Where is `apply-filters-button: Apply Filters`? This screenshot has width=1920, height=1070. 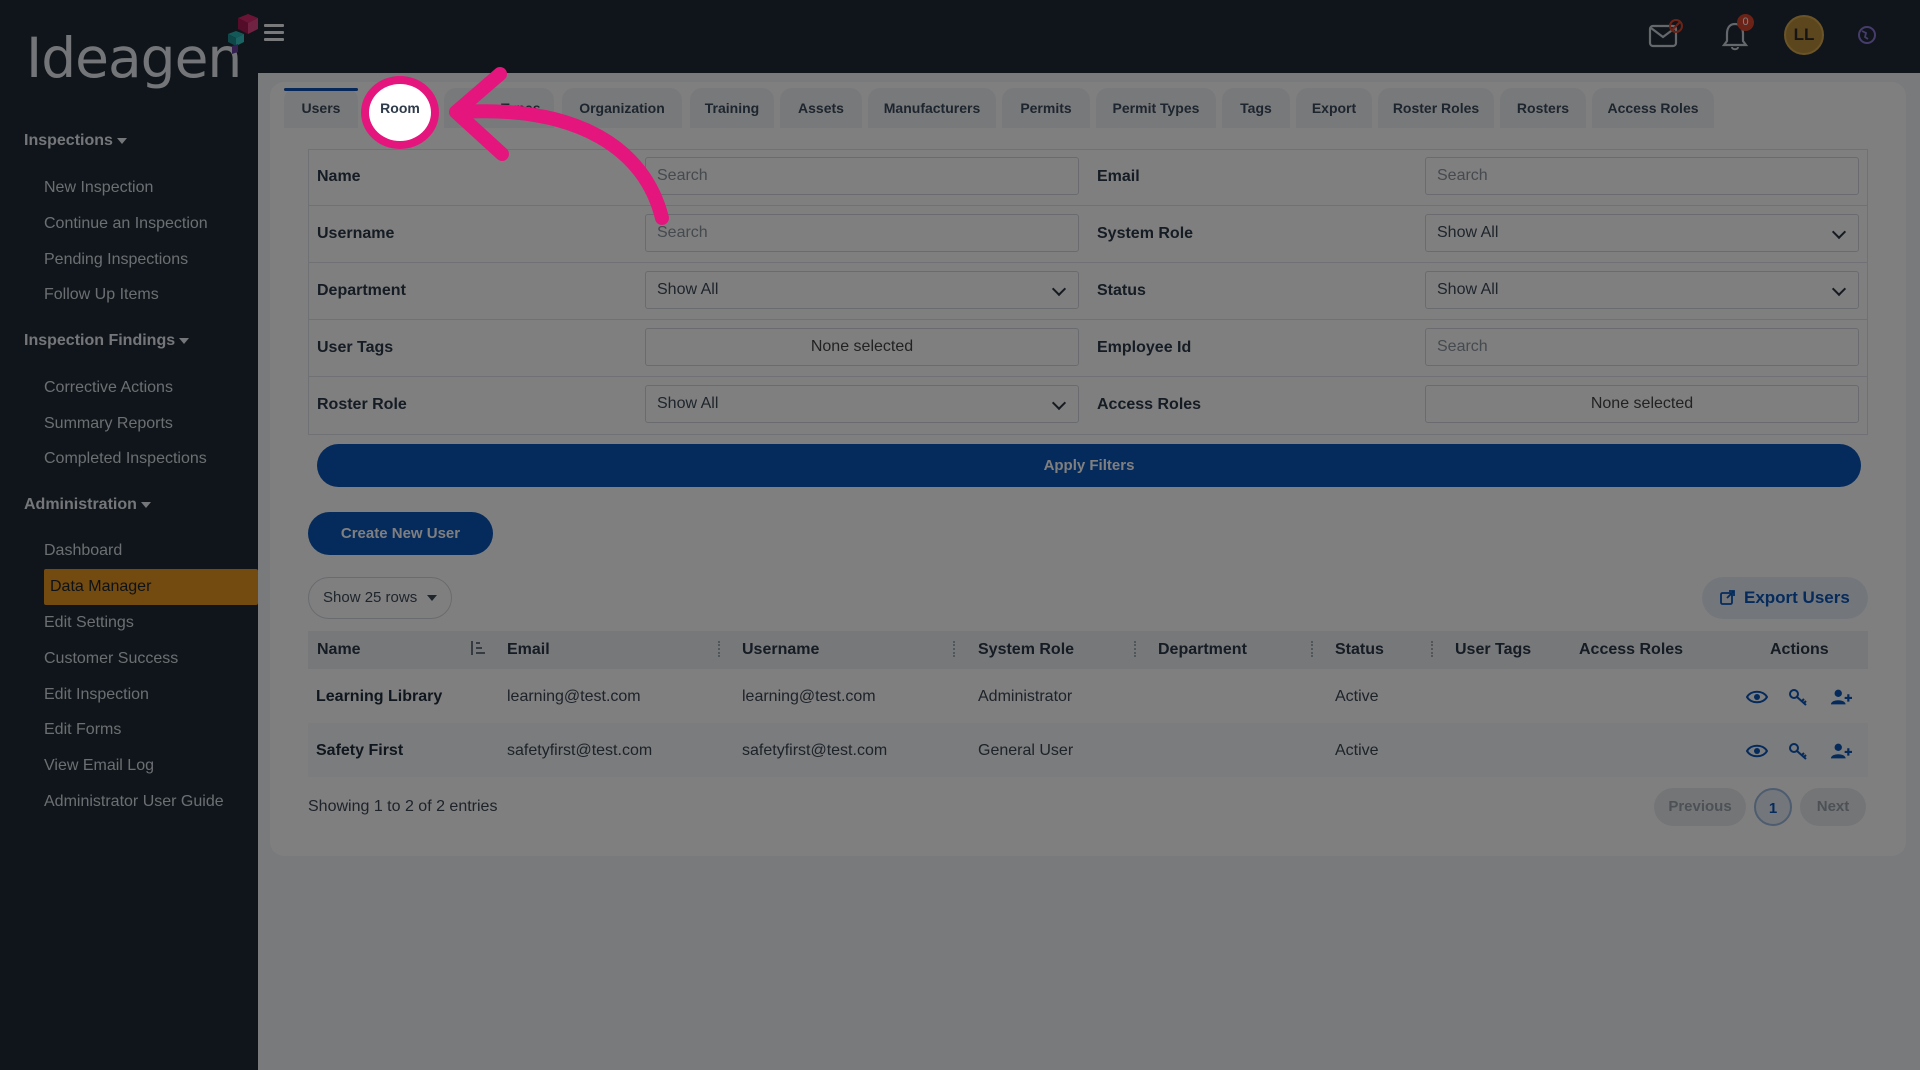
apply-filters-button: Apply Filters is located at coordinates (1089, 465).